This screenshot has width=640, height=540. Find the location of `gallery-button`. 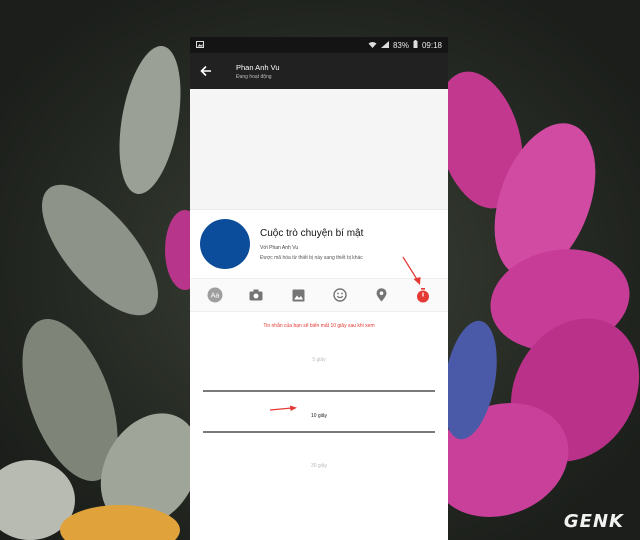

gallery-button is located at coordinates (298, 295).